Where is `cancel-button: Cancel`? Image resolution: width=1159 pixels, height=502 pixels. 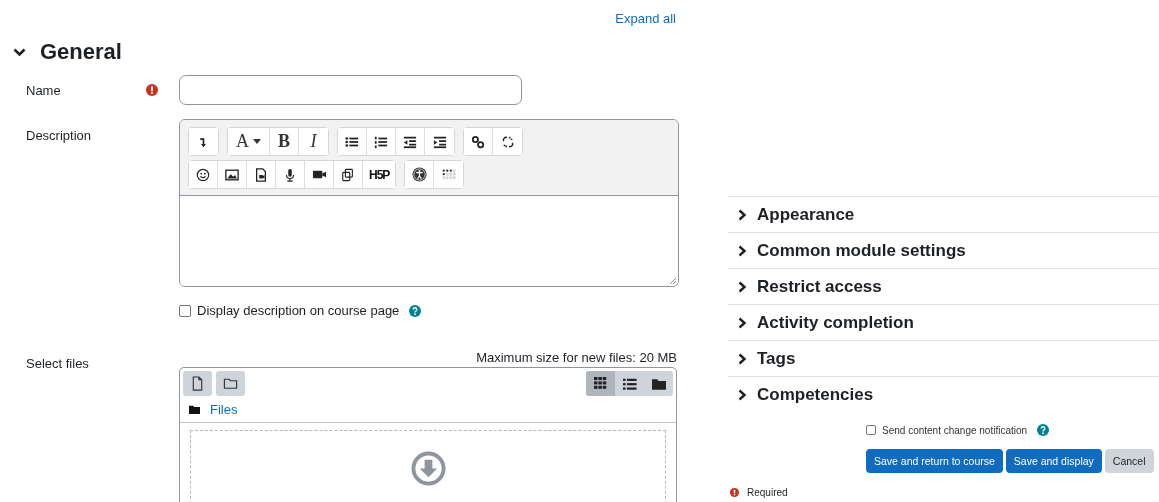
cancel-button: Cancel is located at coordinates (1129, 461).